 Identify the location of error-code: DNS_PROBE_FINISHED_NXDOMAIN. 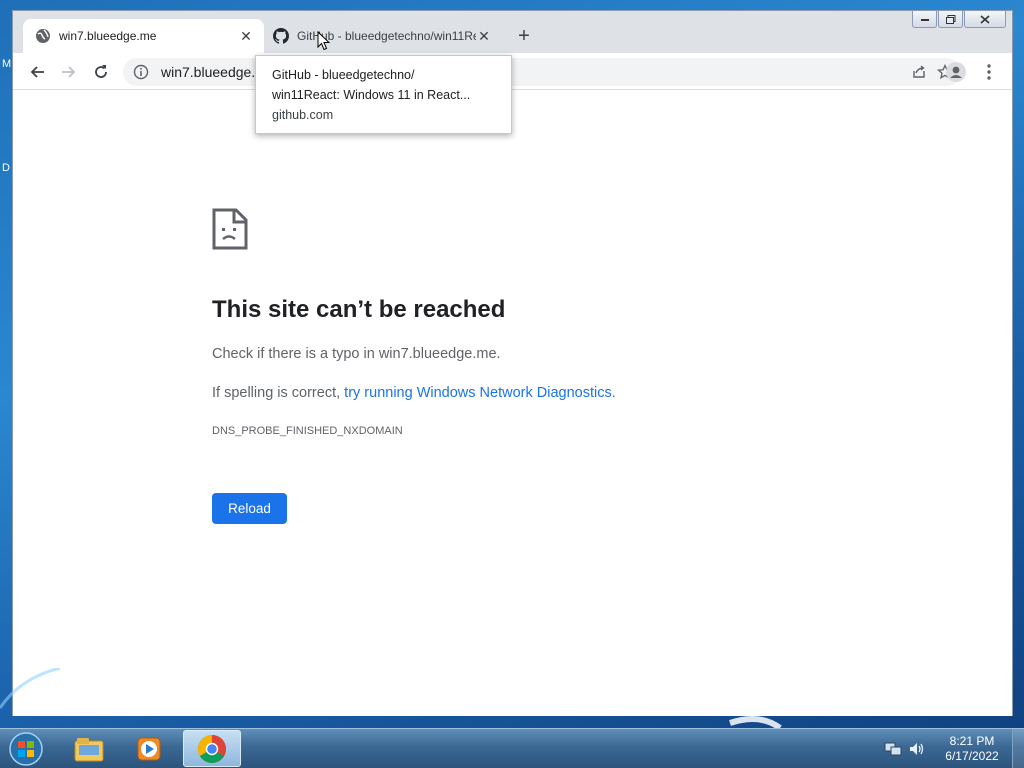
(307, 431).